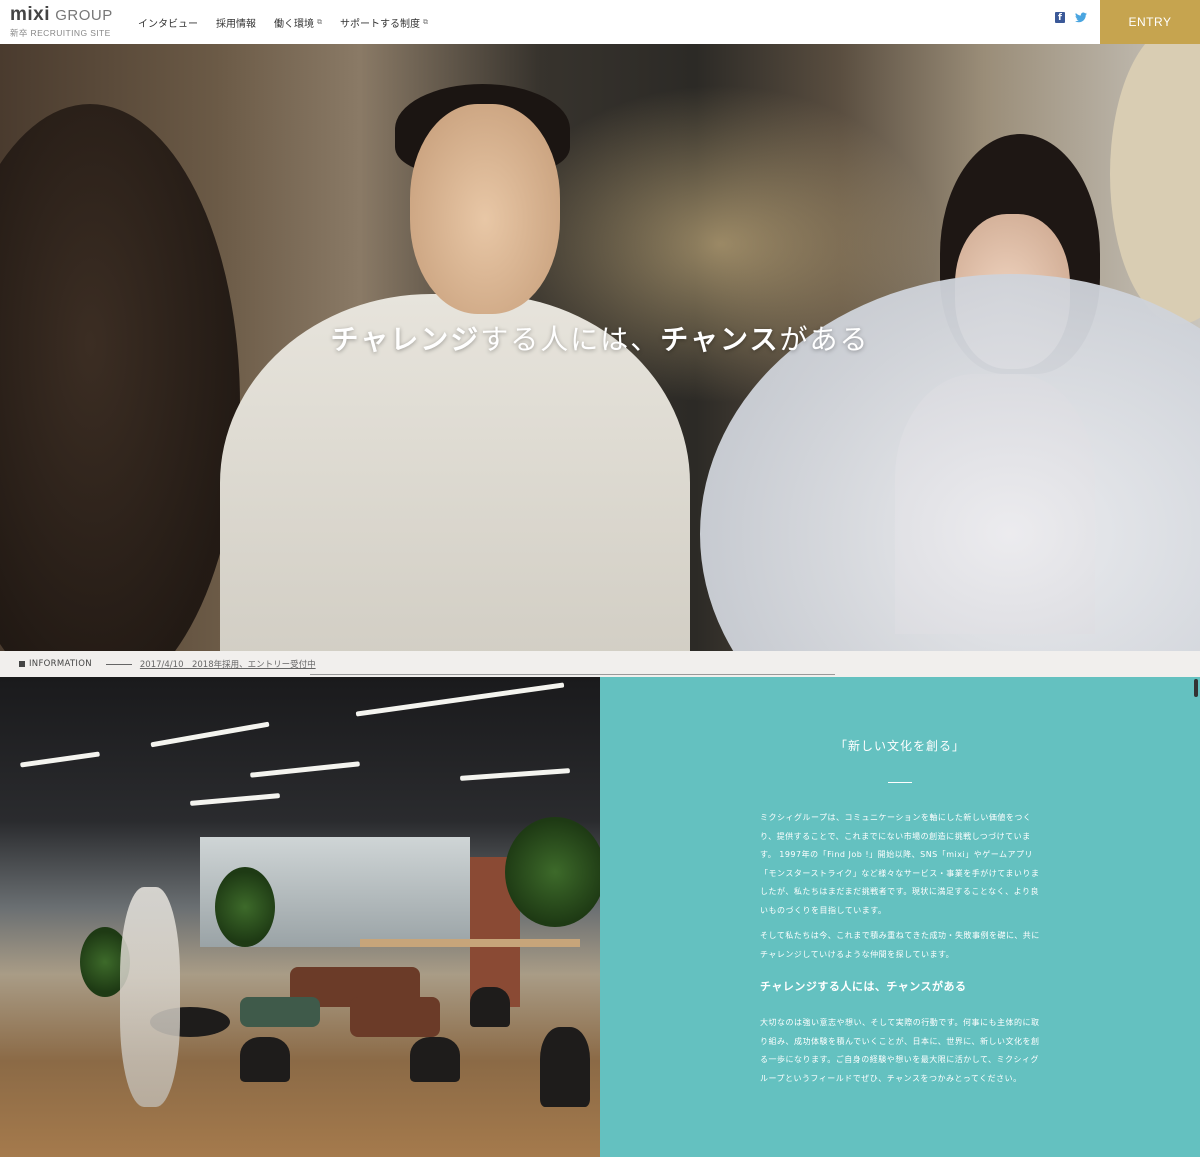  I want to click on logo-text: mixi GROUP, so click(65, 14).